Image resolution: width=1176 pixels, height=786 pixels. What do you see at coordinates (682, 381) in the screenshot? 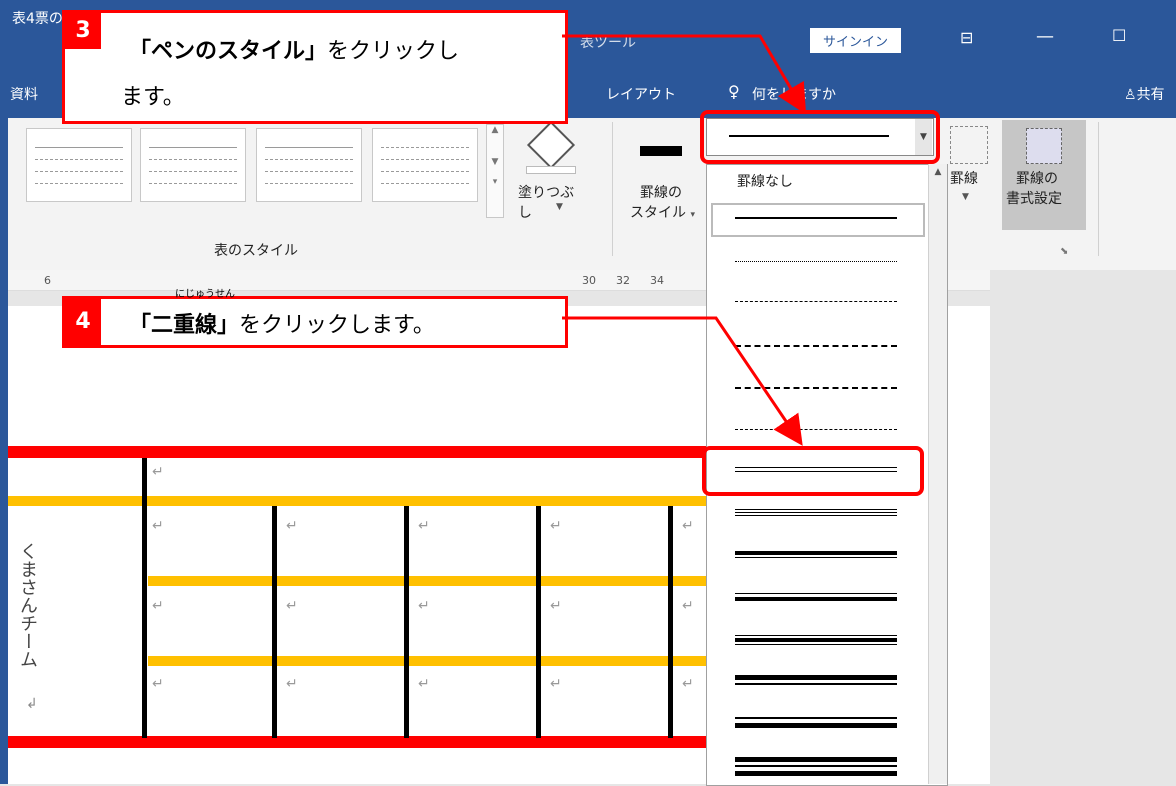
I see `arrow-to-double-line` at bounding box center [682, 381].